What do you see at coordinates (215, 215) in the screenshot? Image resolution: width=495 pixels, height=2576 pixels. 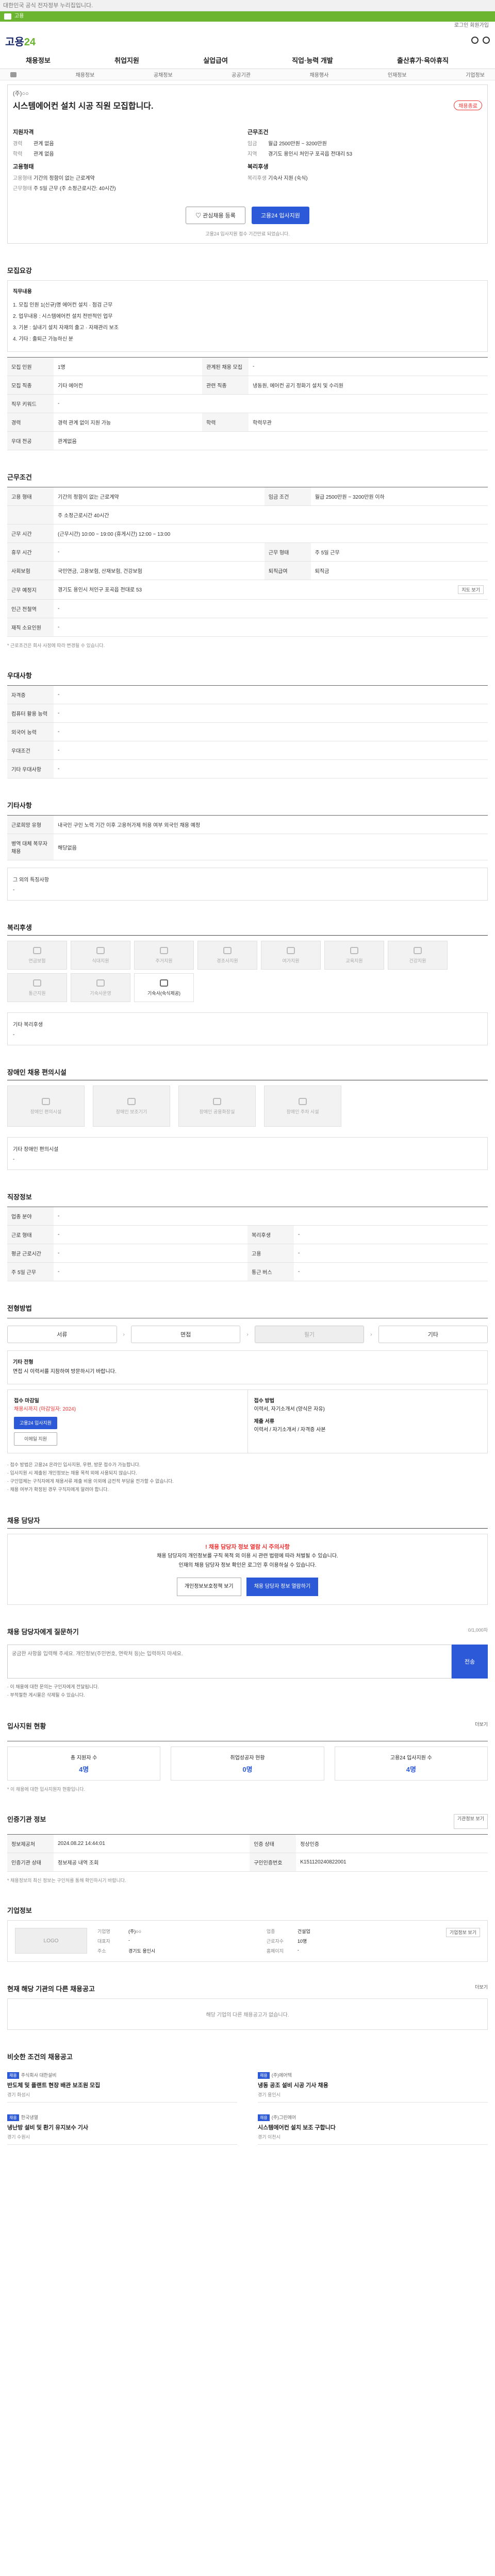 I see `scrap-button: ♡ 관심채용 등록` at bounding box center [215, 215].